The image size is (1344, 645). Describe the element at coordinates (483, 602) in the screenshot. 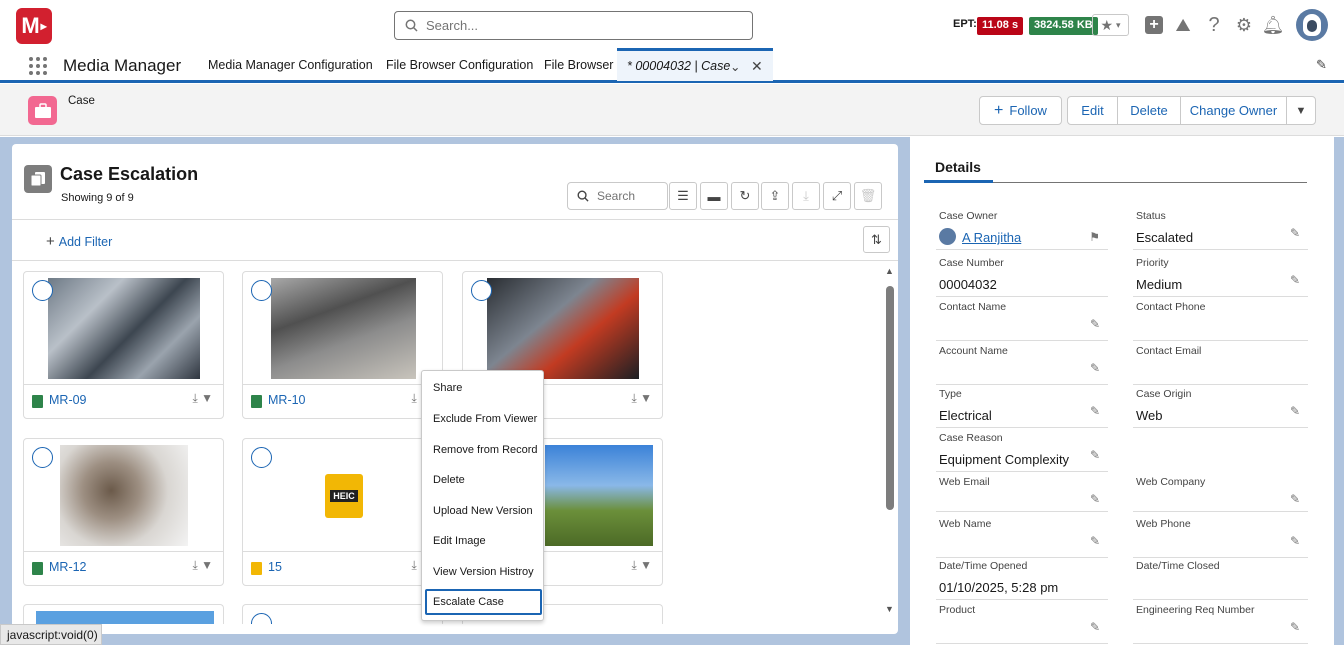

I see `menu-item-escalate-case: Escalate Case` at that location.